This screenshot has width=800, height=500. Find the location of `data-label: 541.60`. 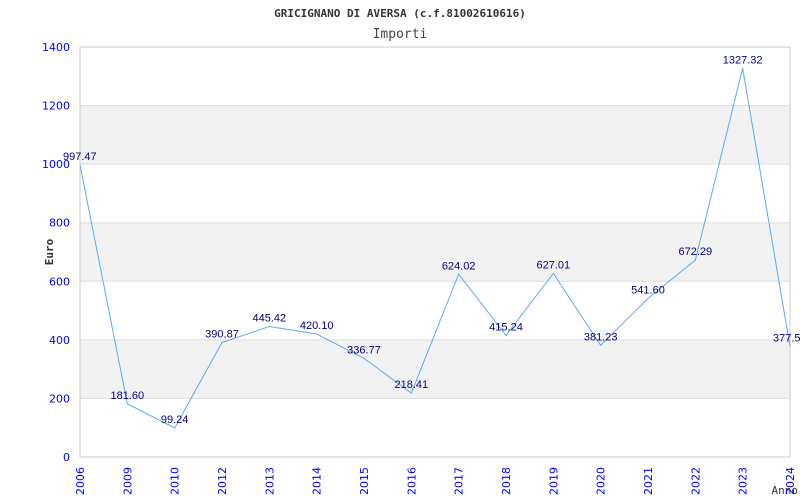

data-label: 541.60 is located at coordinates (648, 290).